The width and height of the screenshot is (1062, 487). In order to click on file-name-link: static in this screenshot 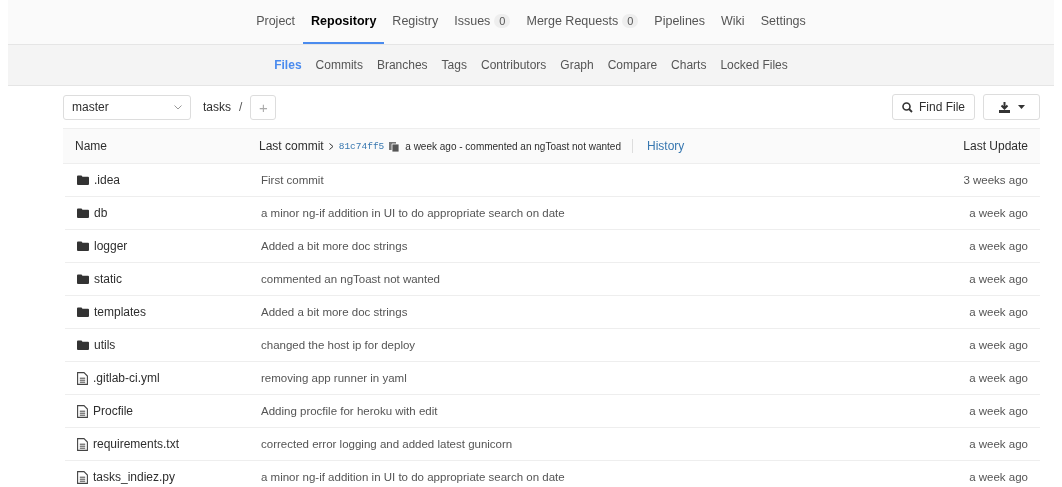, I will do `click(169, 279)`.